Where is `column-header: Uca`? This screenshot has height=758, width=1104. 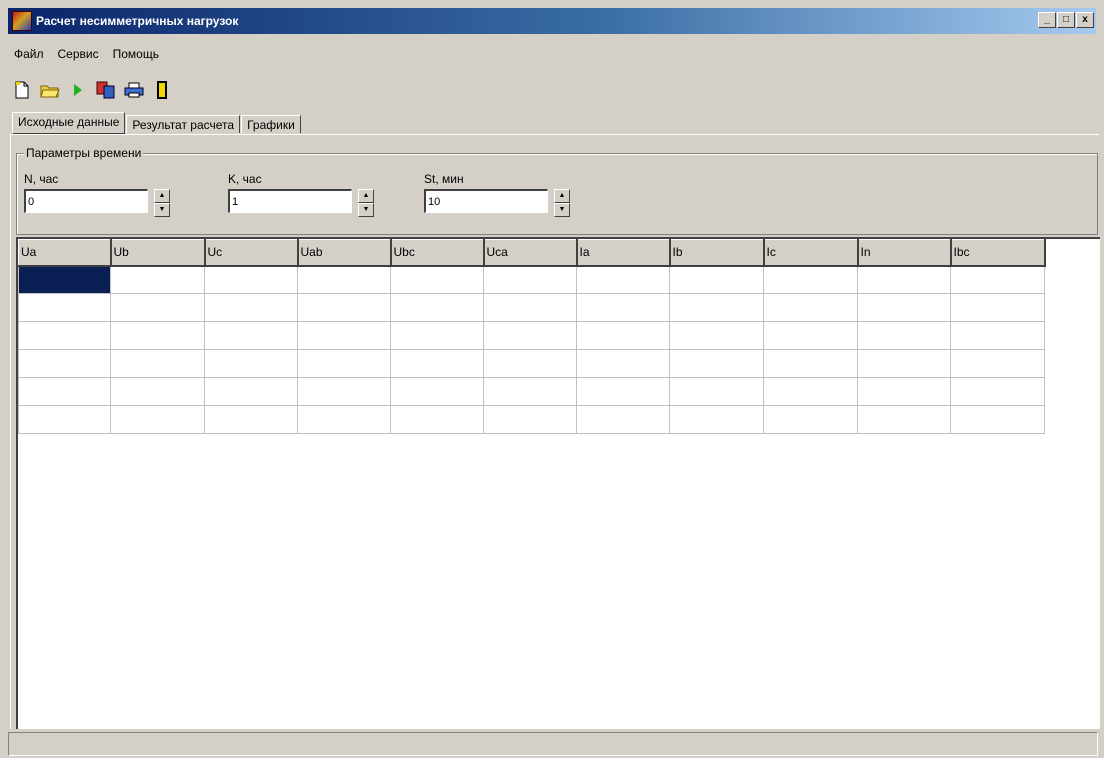
column-header: Uca is located at coordinates (530, 253).